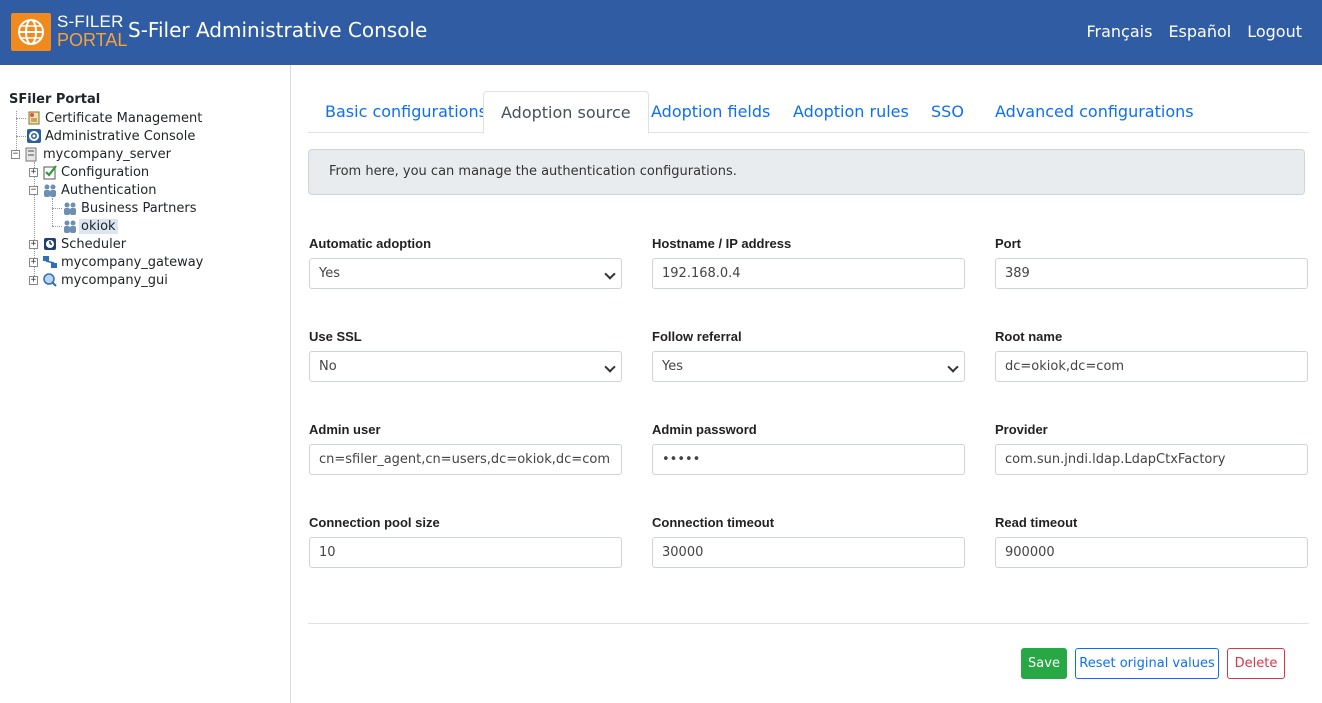 The height and width of the screenshot is (703, 1322). What do you see at coordinates (335, 336) in the screenshot?
I see `field-label: Use SSL` at bounding box center [335, 336].